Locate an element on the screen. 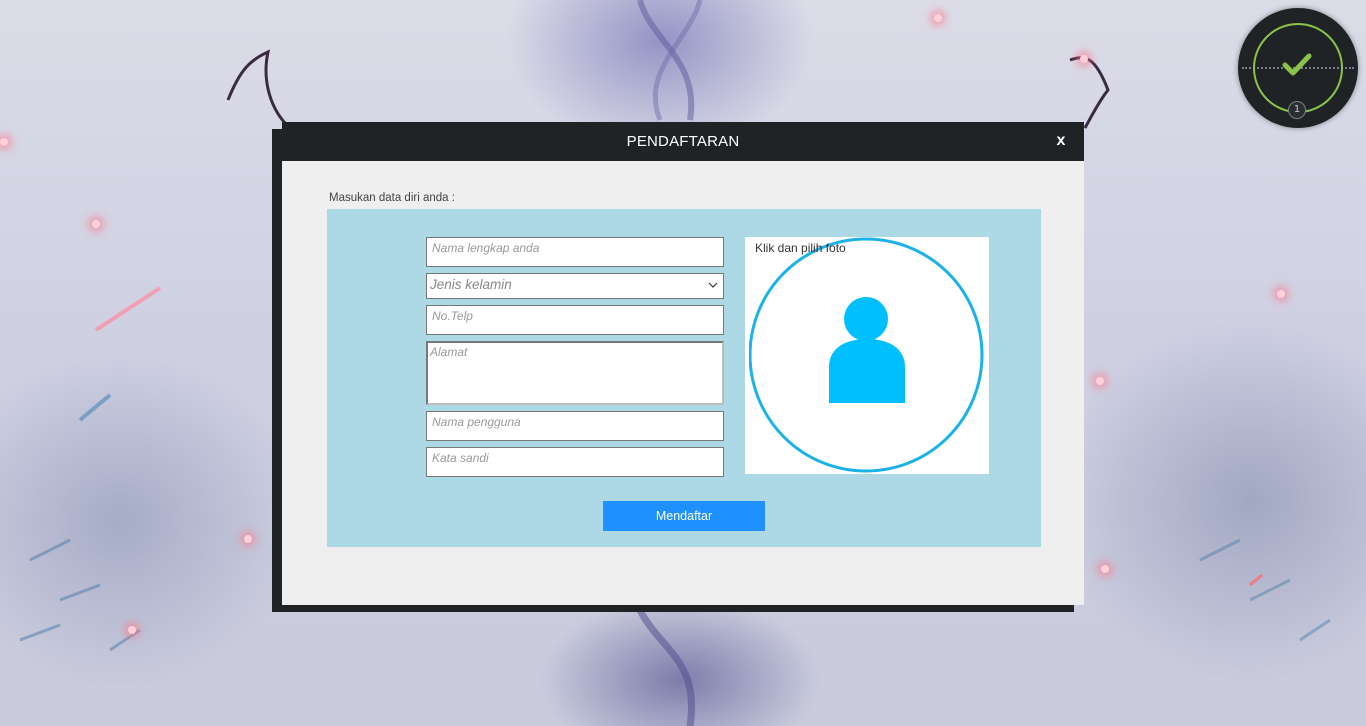 Image resolution: width=1366 pixels, height=726 pixels. dialog-title: PENDAFTARAN is located at coordinates (683, 141).